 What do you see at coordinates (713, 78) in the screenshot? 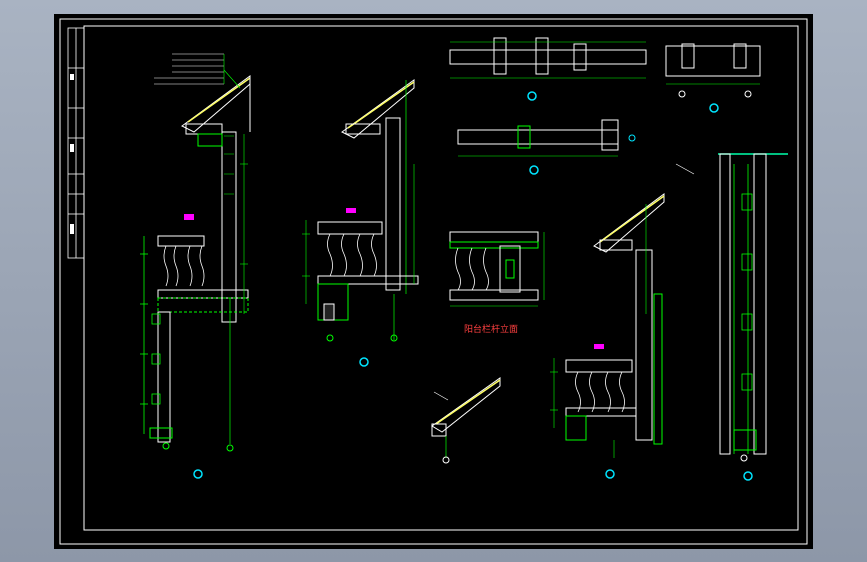
I see `plan-detail-top-right` at bounding box center [713, 78].